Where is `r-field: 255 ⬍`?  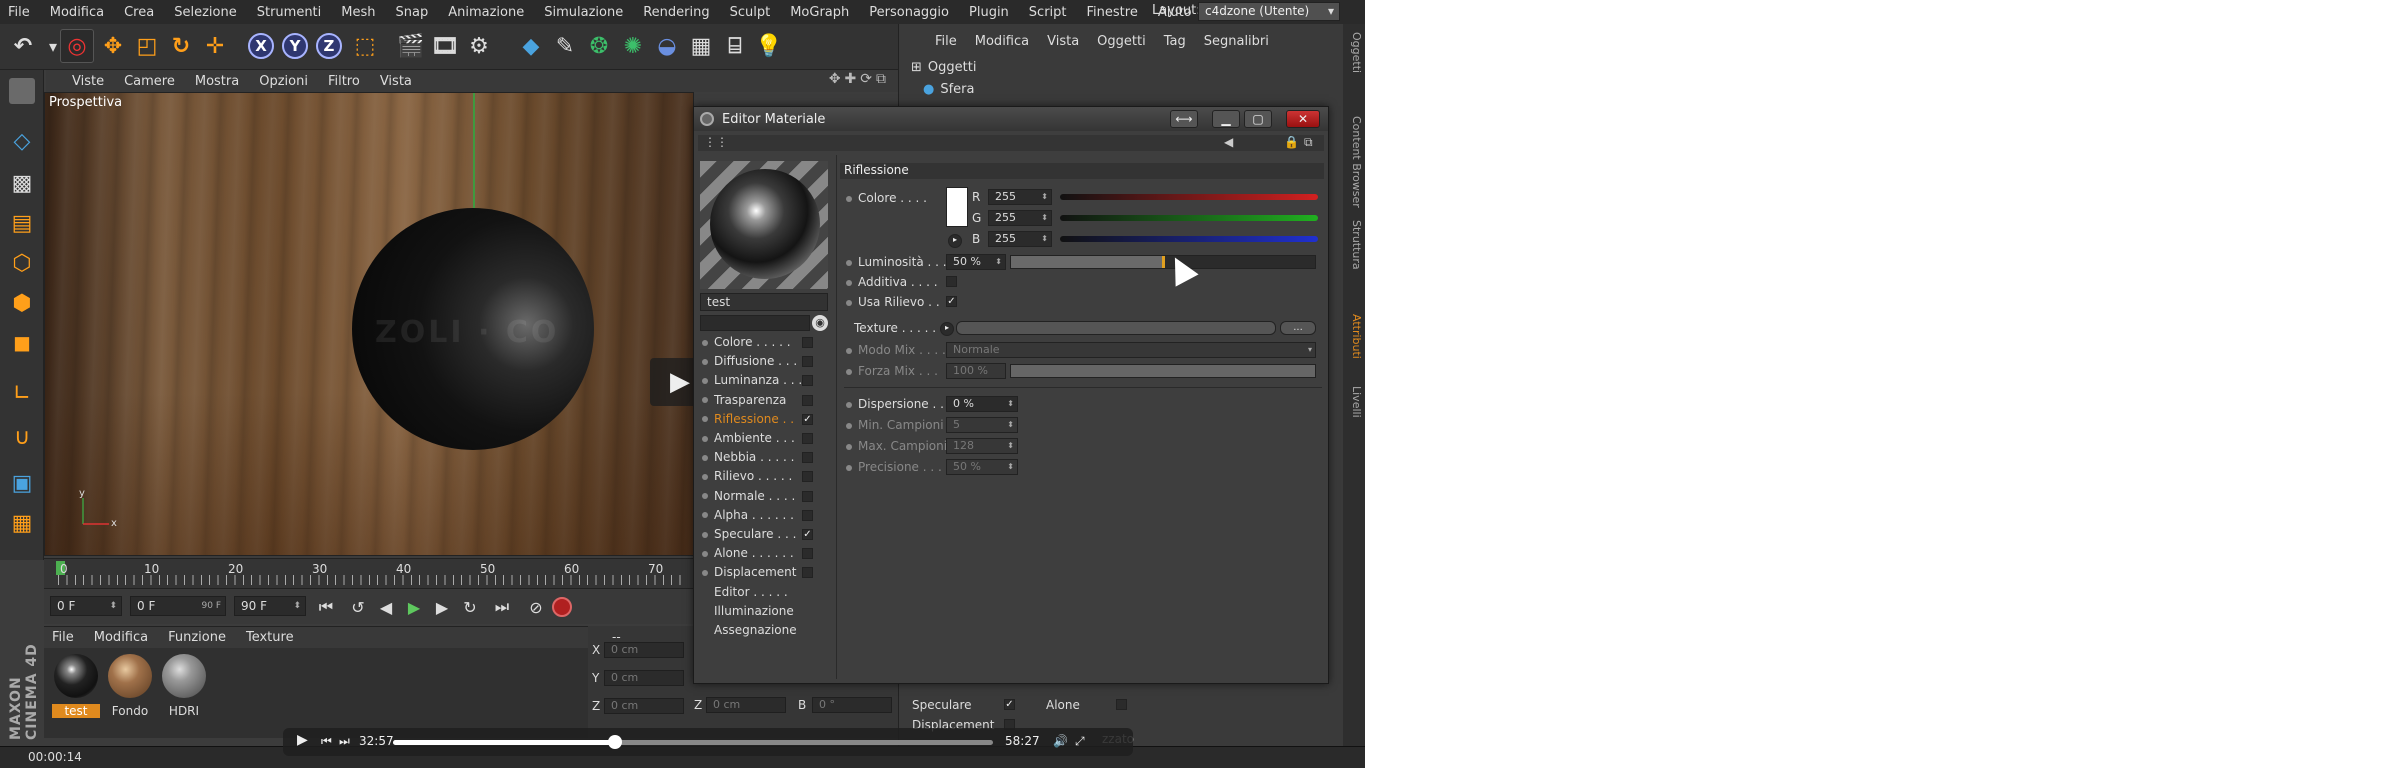 r-field: 255 ⬍ is located at coordinates (1020, 197).